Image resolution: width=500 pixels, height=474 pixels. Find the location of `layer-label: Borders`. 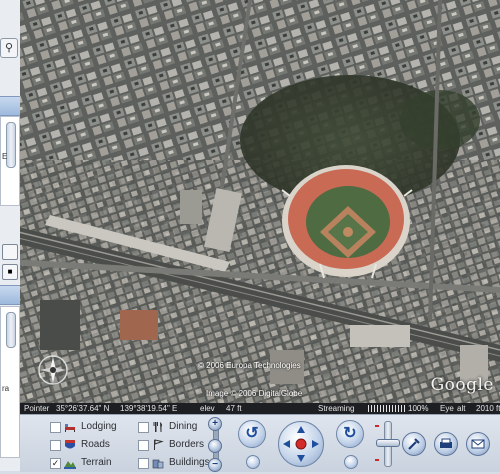

layer-label: Borders is located at coordinates (187, 444).